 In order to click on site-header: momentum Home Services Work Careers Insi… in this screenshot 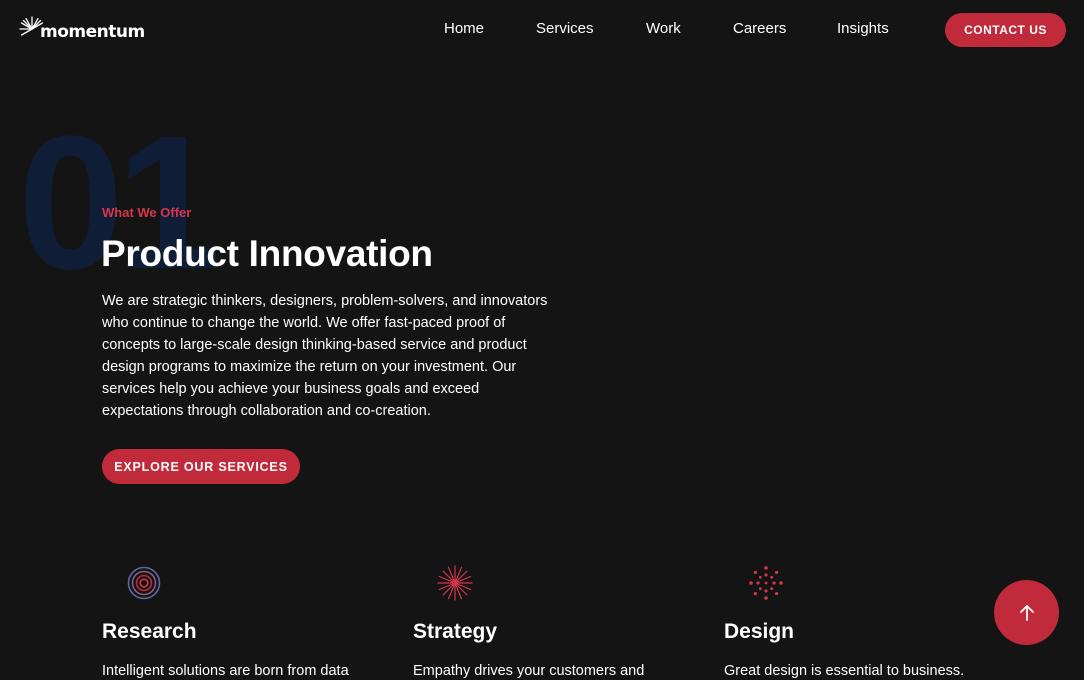, I will do `click(542, 31)`.